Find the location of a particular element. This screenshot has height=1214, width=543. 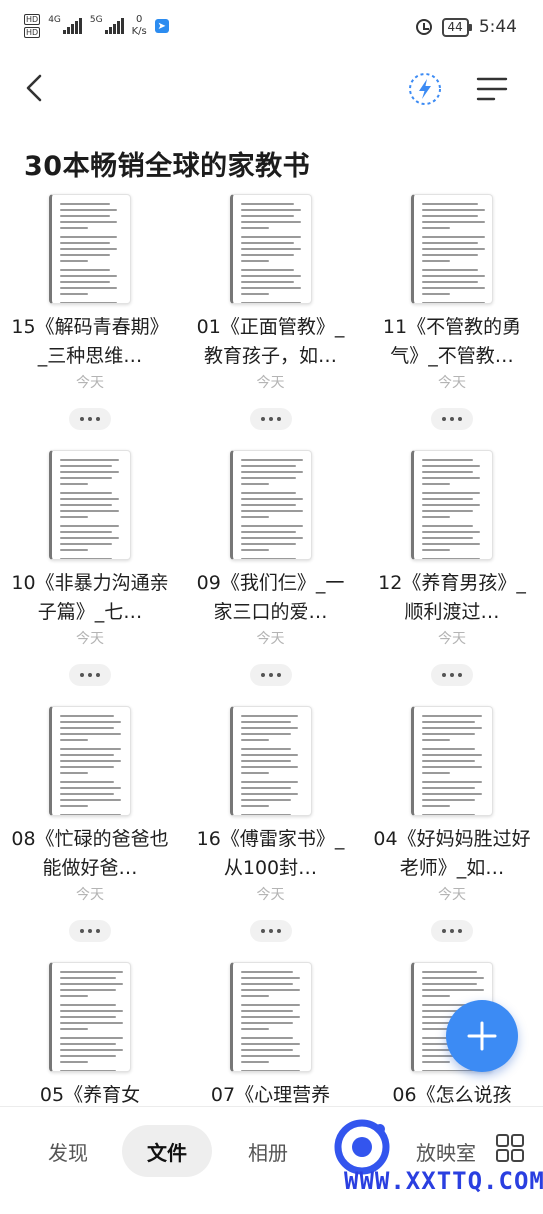

add-button is located at coordinates (482, 1036).